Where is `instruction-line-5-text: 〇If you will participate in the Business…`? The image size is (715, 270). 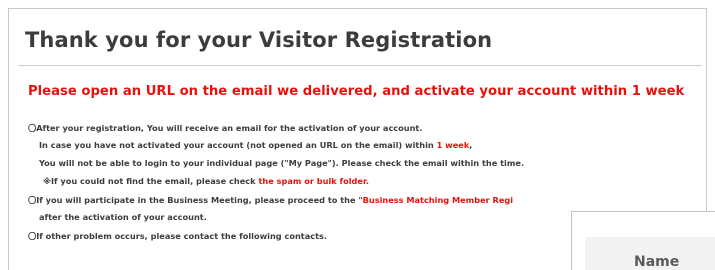
instruction-line-5-text: 〇If you will participate in the Business… is located at coordinates (195, 200).